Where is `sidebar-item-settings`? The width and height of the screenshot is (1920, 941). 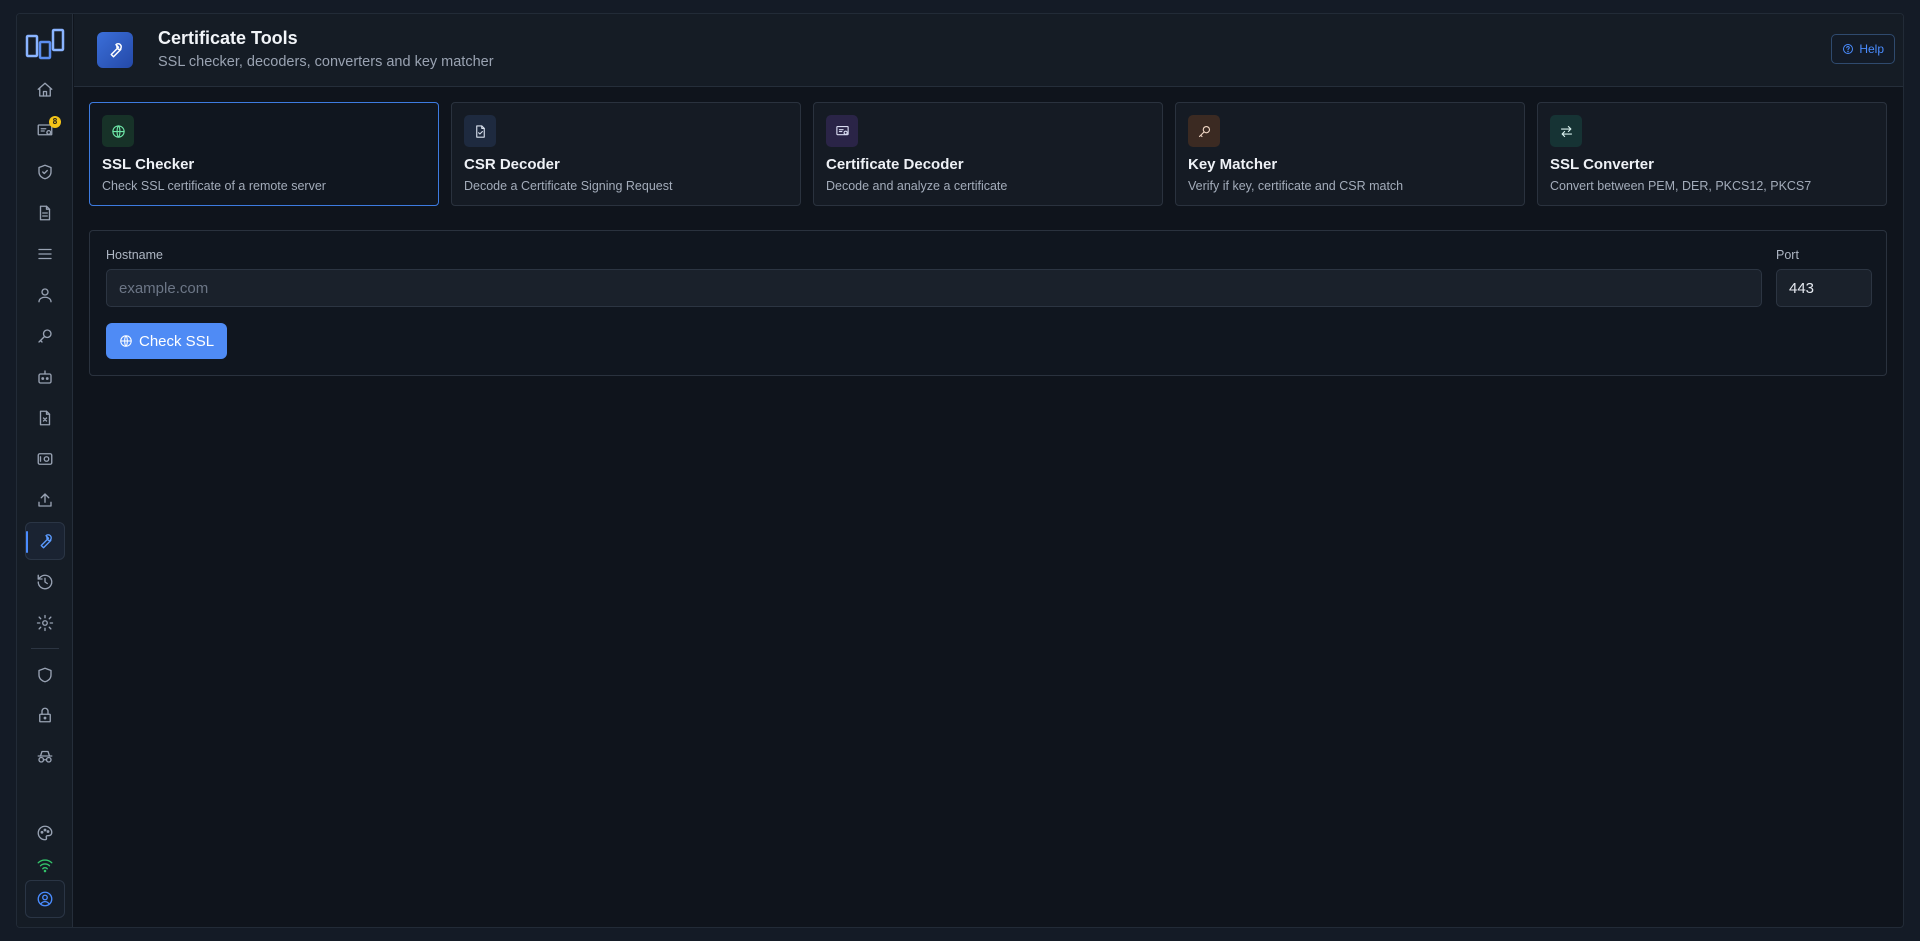 sidebar-item-settings is located at coordinates (45, 623).